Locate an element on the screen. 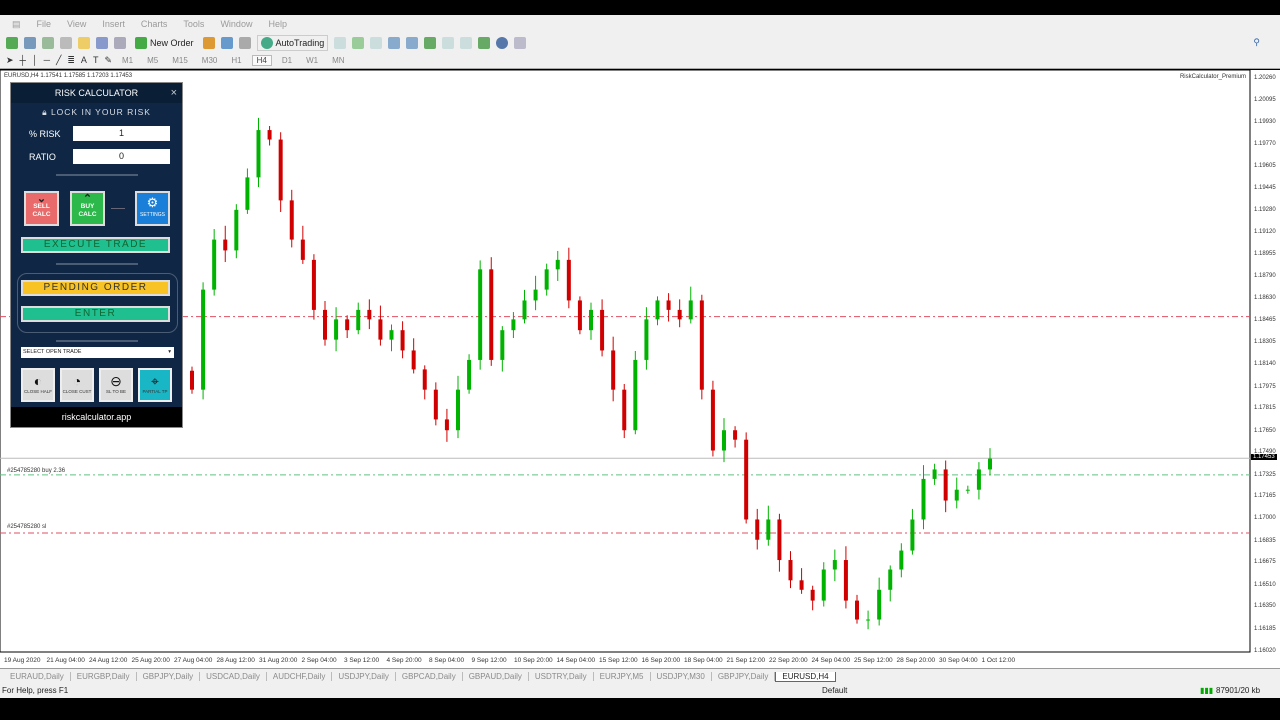  timeframe-d1: D1 is located at coordinates (287, 60).